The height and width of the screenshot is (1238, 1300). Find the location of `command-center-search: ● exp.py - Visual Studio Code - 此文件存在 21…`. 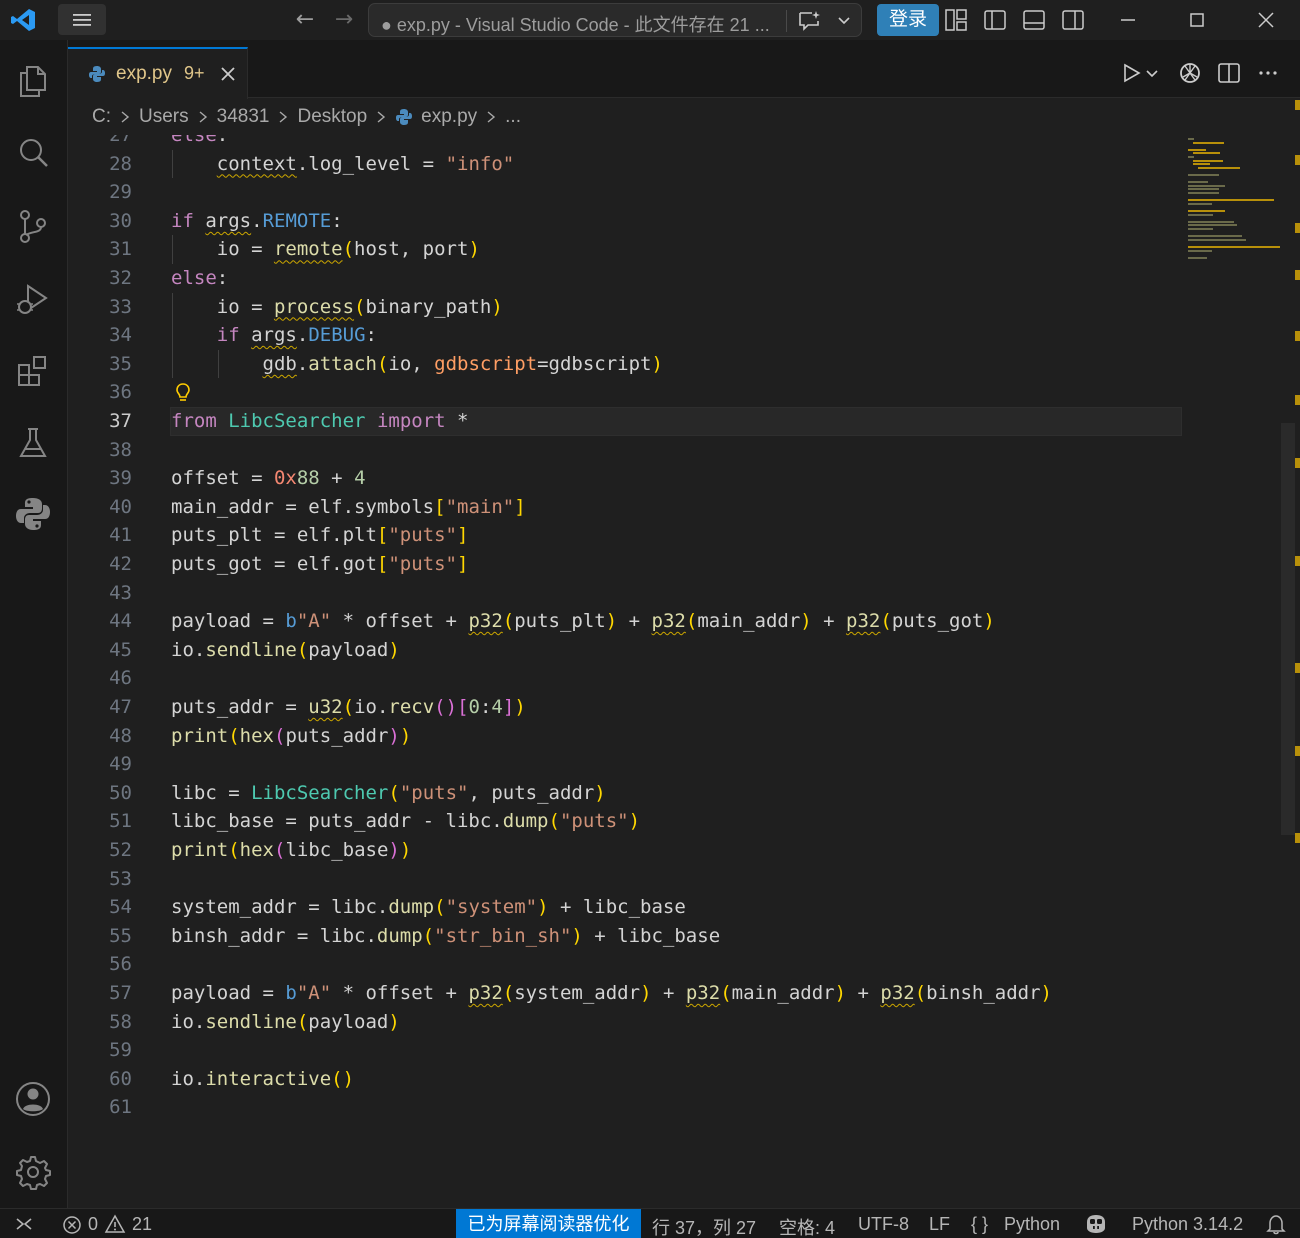

command-center-search: ● exp.py - Visual Studio Code - 此文件存在 21… is located at coordinates (615, 20).